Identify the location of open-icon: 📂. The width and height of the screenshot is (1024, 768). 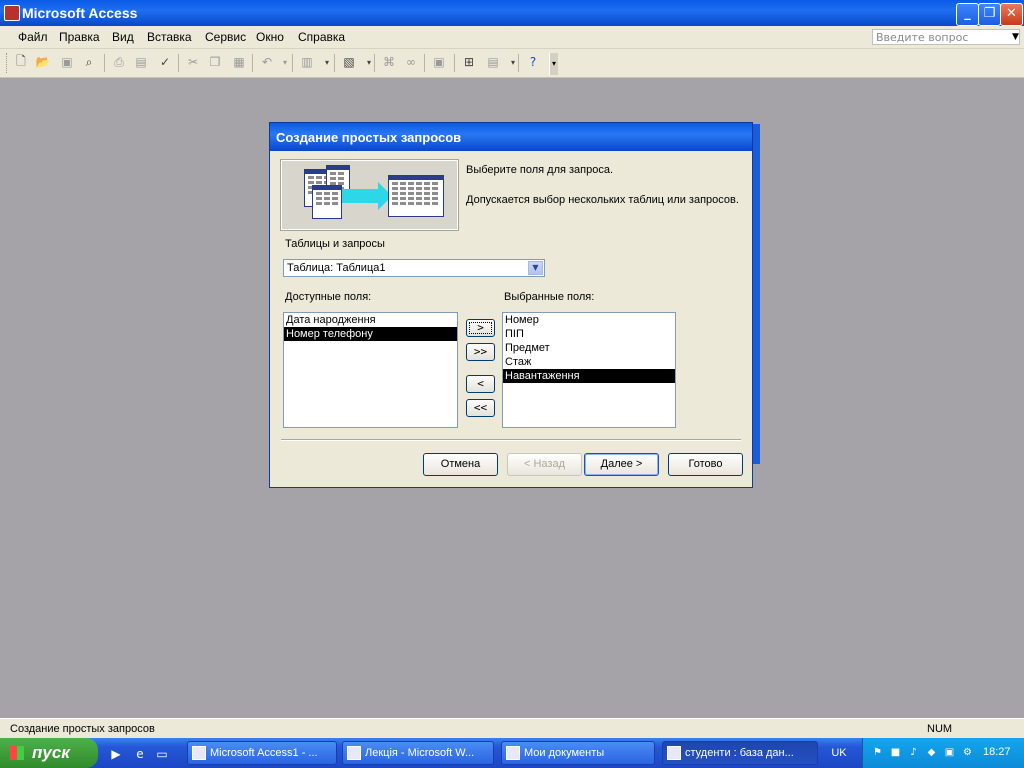
(43, 62).